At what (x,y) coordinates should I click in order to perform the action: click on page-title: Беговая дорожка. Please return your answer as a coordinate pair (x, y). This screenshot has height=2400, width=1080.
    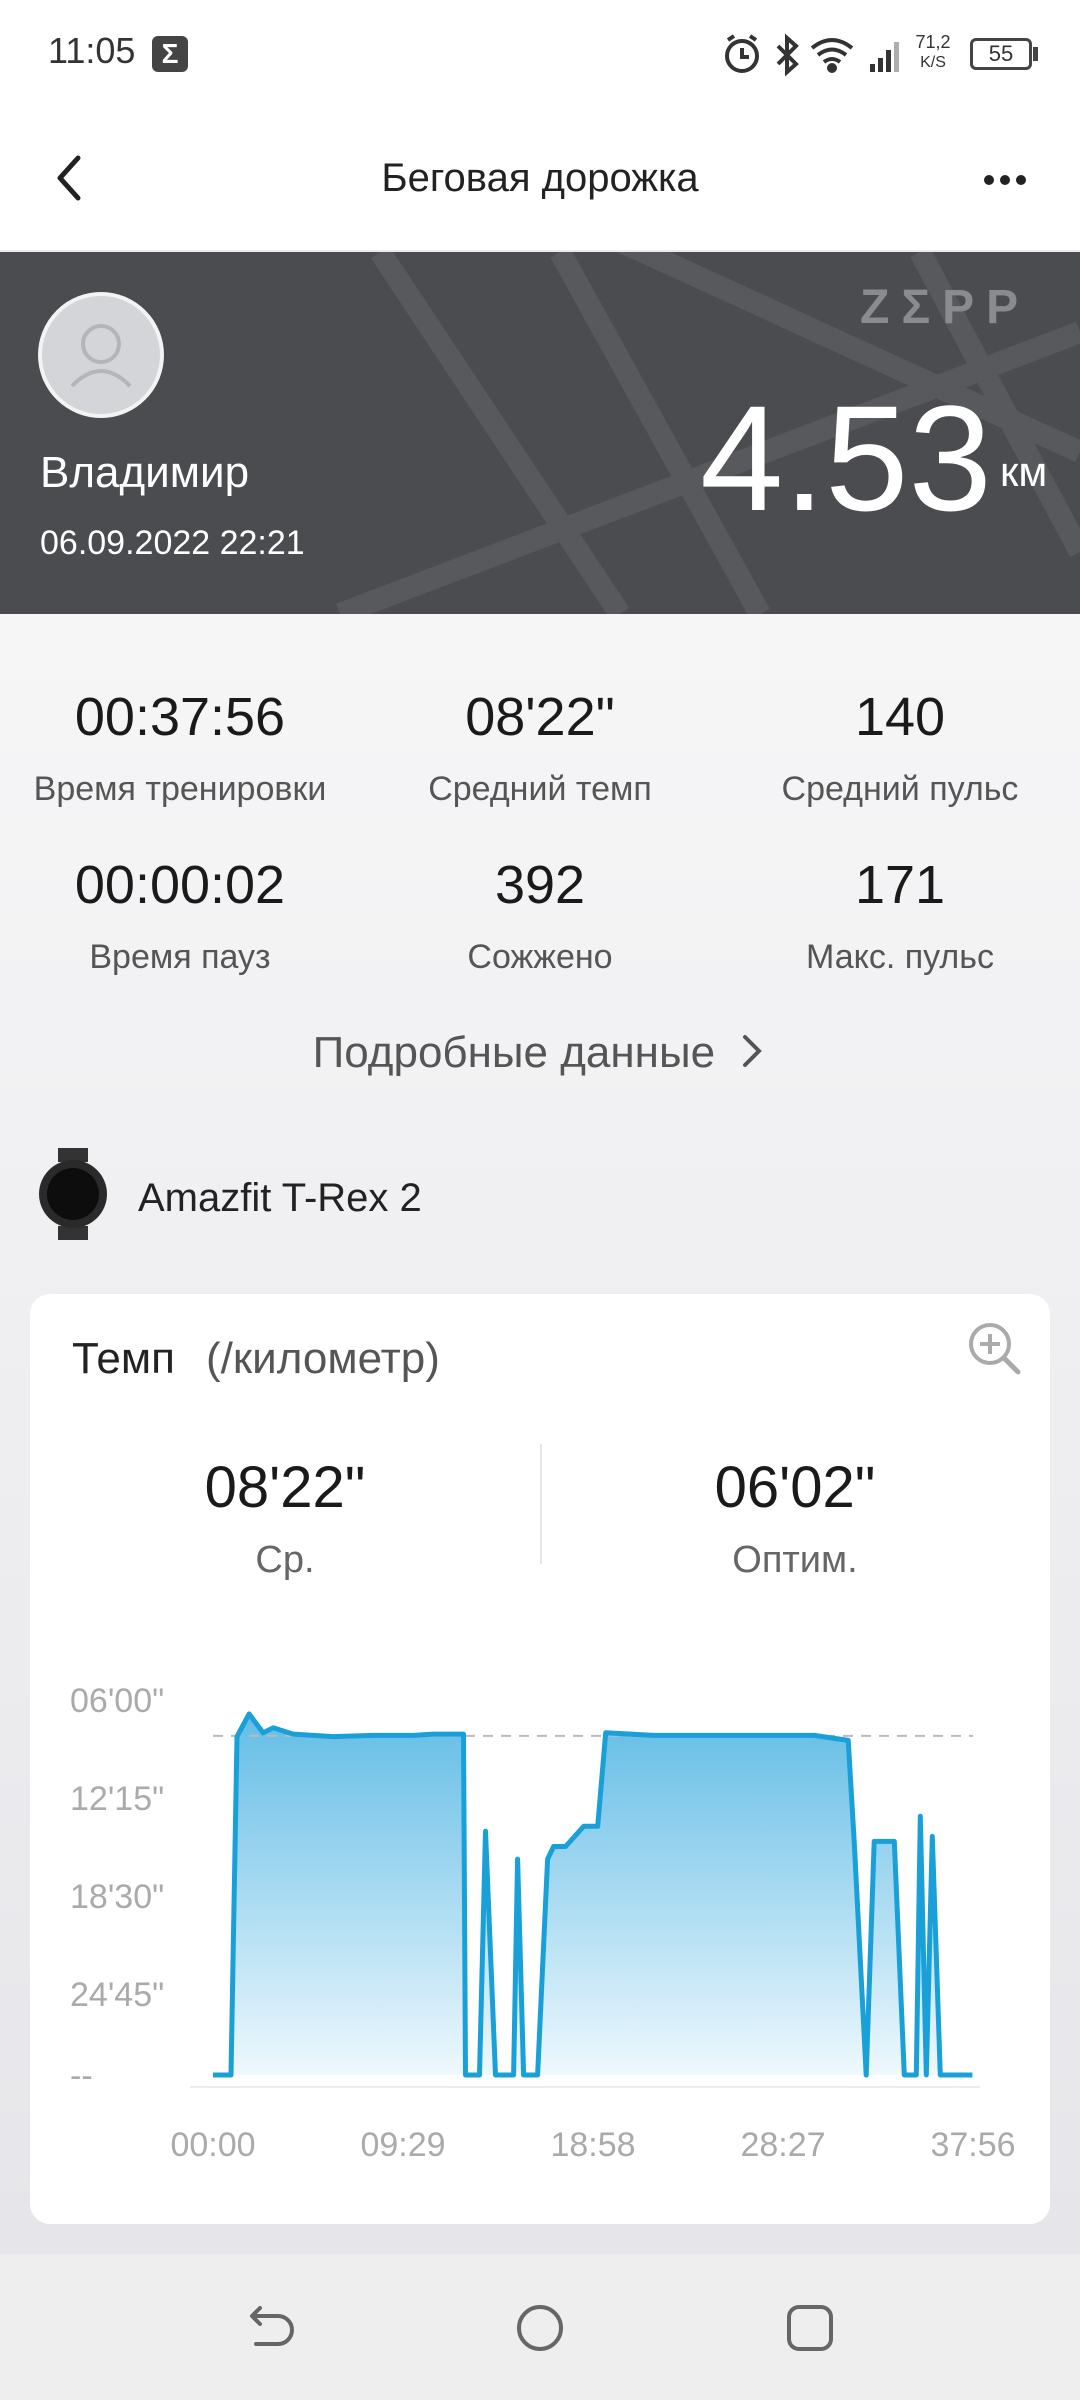
    Looking at the image, I should click on (540, 178).